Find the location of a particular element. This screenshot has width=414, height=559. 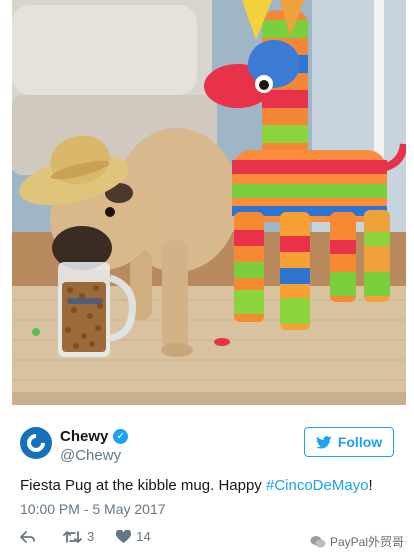

reply-icon is located at coordinates (27, 536).